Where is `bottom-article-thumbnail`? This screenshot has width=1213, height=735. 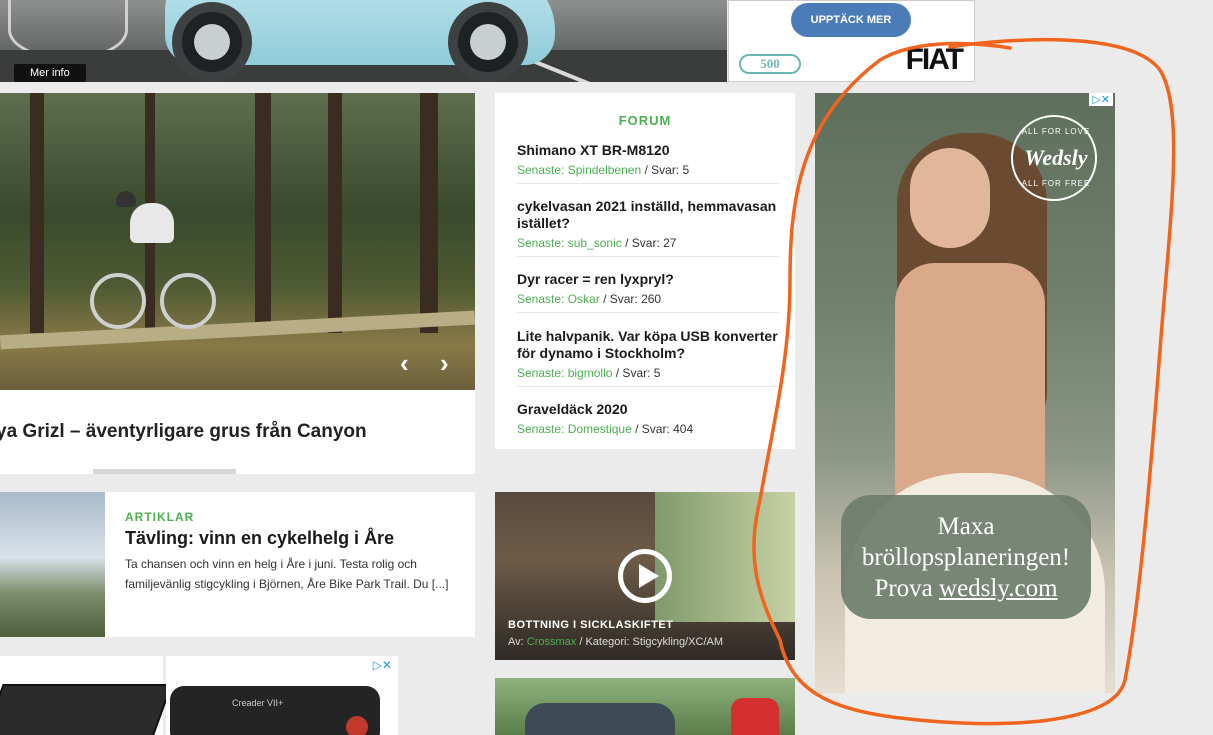 bottom-article-thumbnail is located at coordinates (645, 706).